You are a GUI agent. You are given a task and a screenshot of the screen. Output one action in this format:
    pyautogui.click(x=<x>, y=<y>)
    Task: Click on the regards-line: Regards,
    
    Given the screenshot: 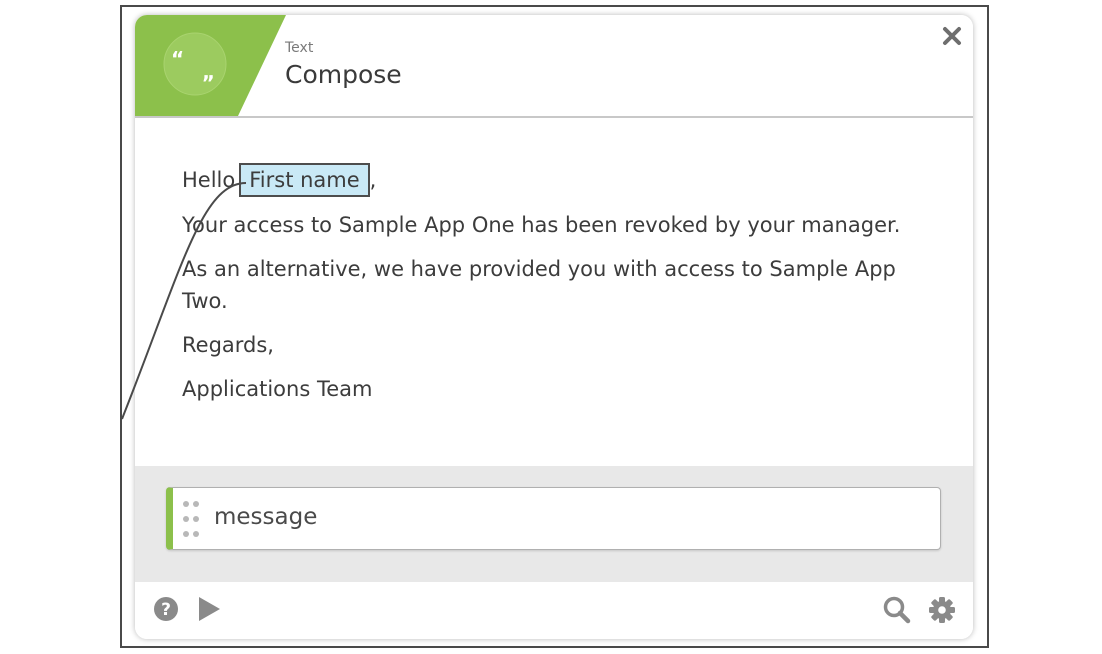 What is the action you would take?
    pyautogui.click(x=228, y=345)
    